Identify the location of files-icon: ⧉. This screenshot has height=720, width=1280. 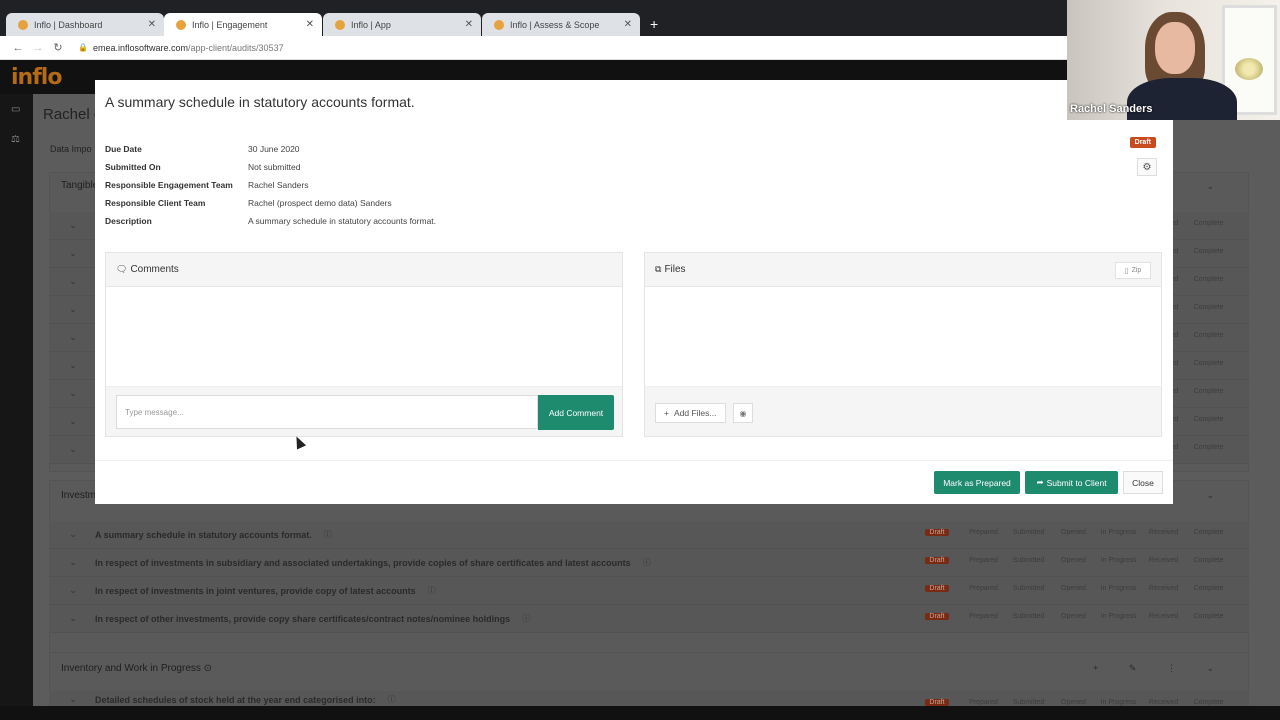
(658, 269).